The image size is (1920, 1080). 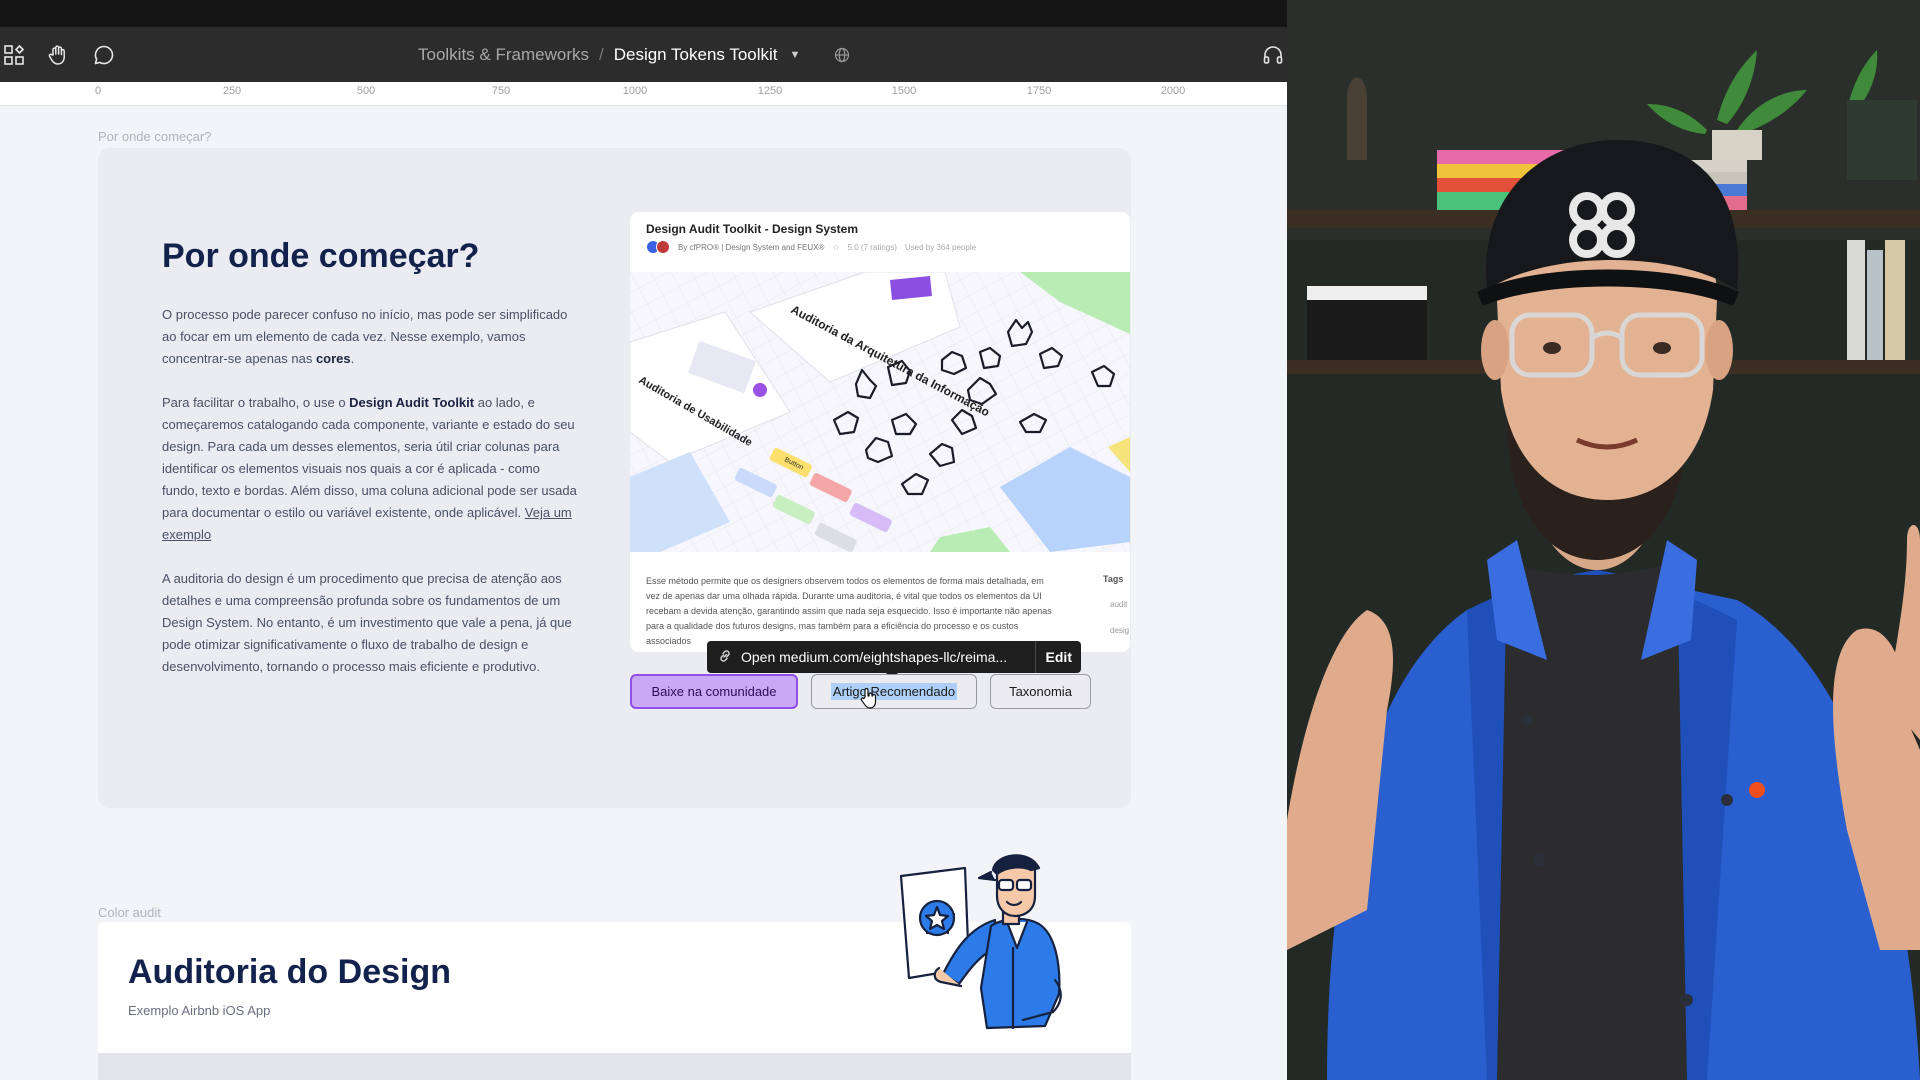 What do you see at coordinates (842, 55) in the screenshot?
I see `globe-icon` at bounding box center [842, 55].